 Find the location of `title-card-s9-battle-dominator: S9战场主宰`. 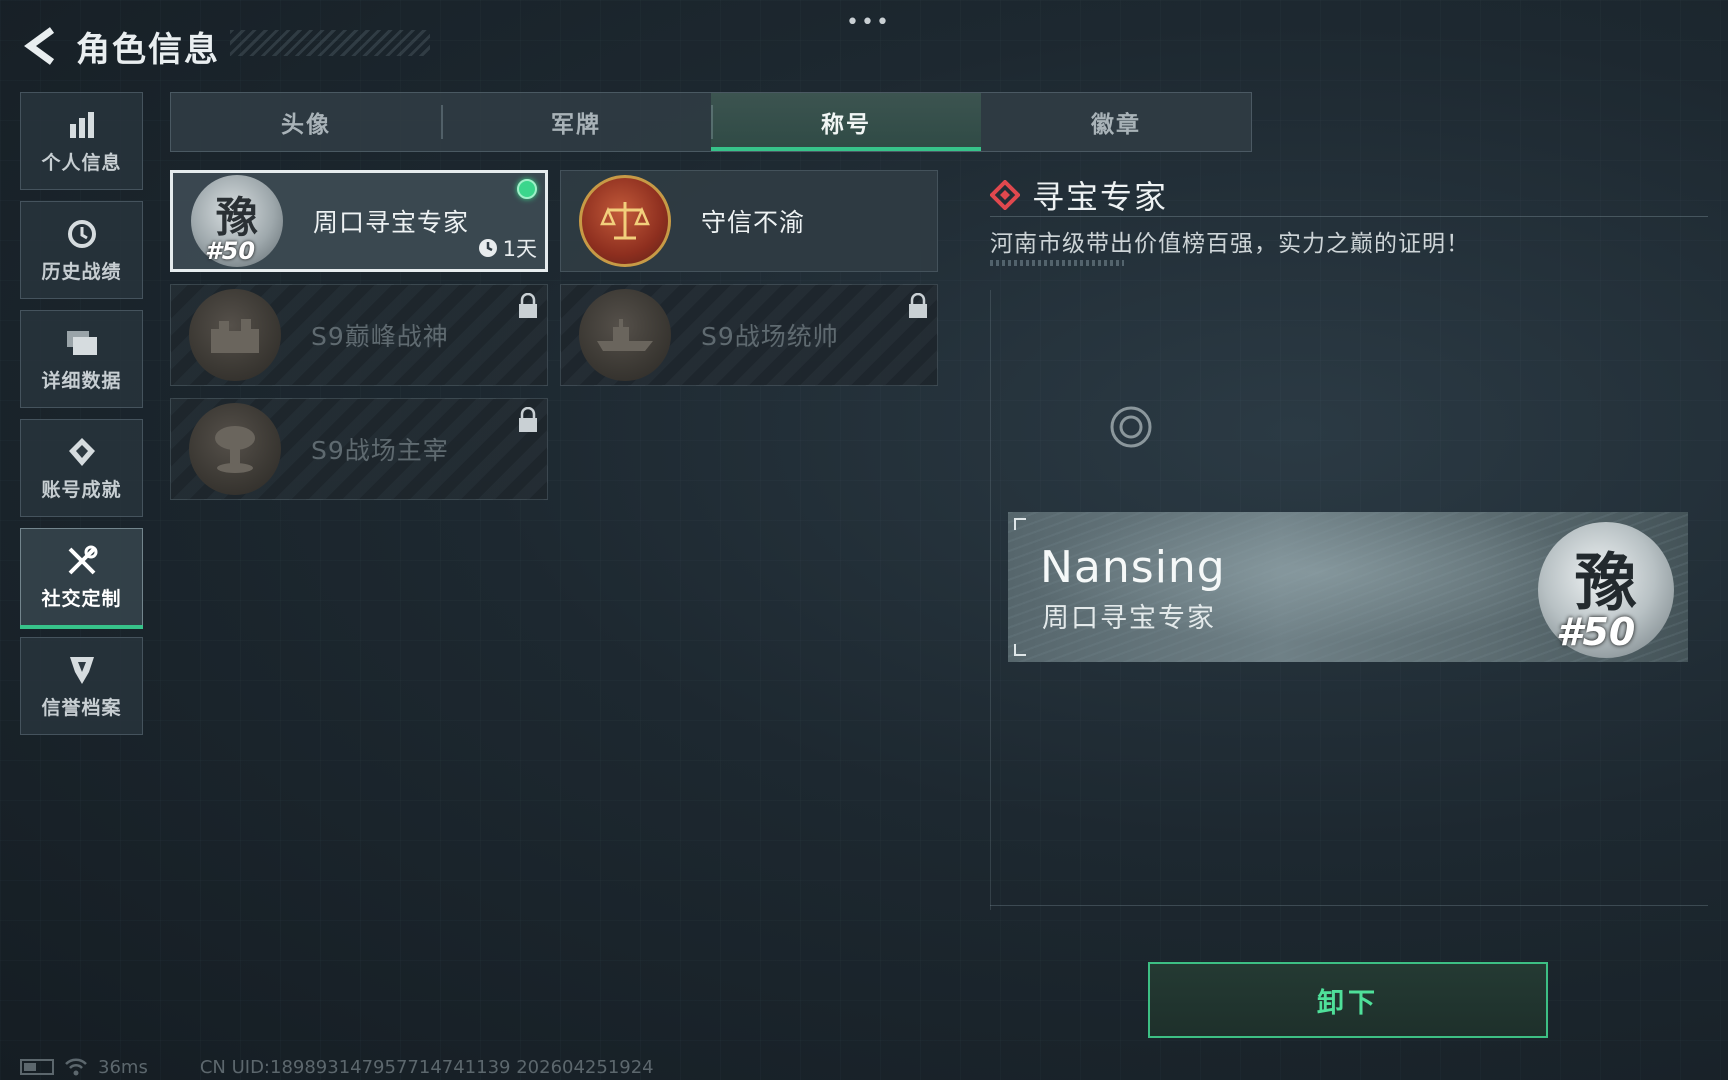

title-card-s9-battle-dominator: S9战场主宰 is located at coordinates (359, 449).